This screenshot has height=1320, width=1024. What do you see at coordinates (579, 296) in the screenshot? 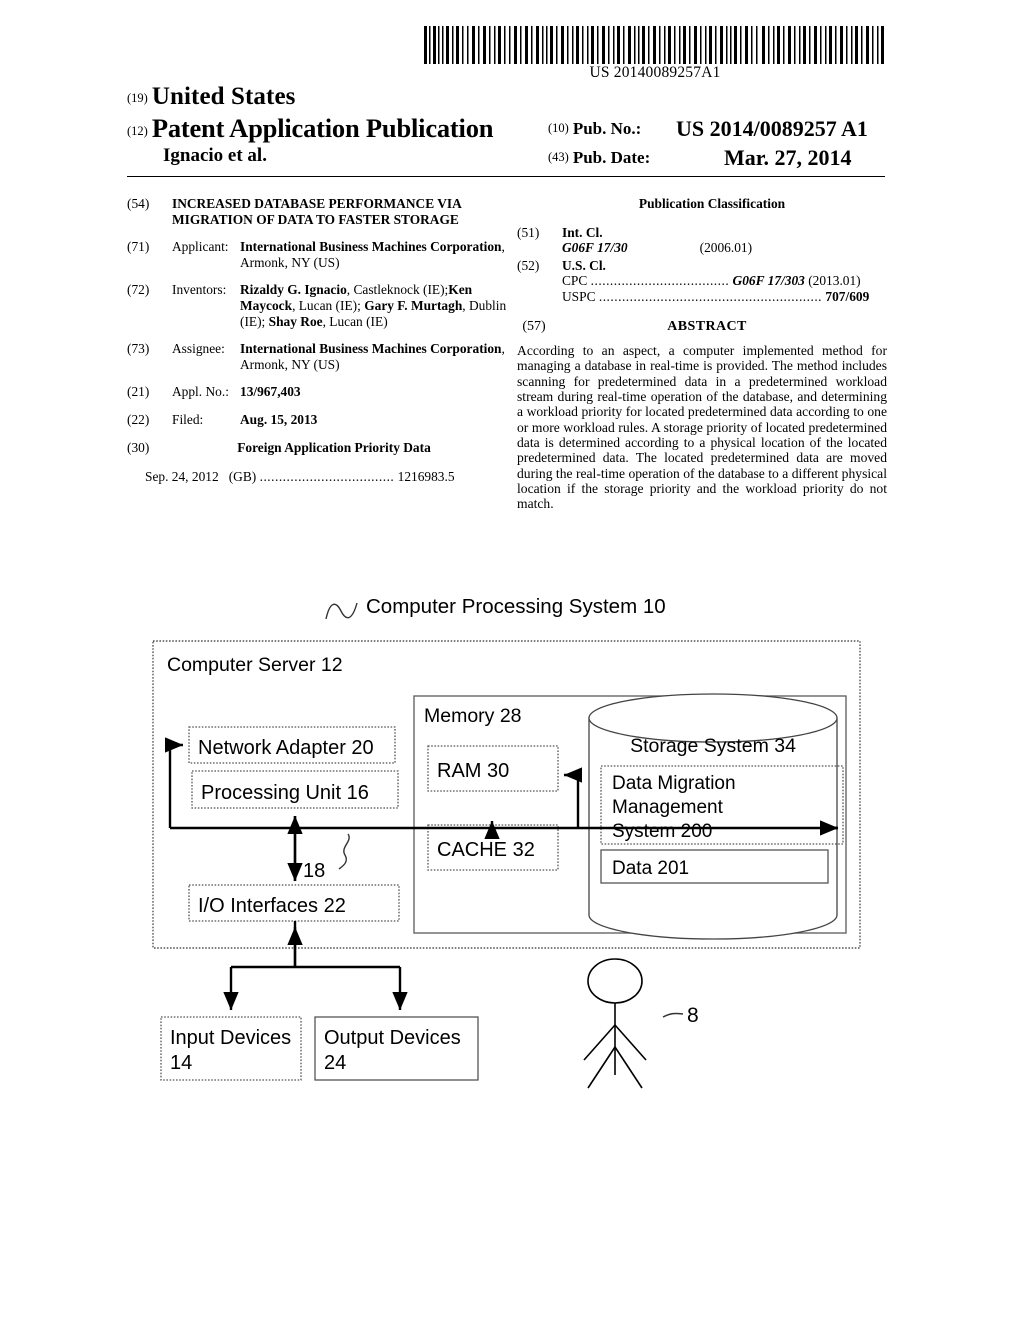
I see `uspc-label: USPC` at bounding box center [579, 296].